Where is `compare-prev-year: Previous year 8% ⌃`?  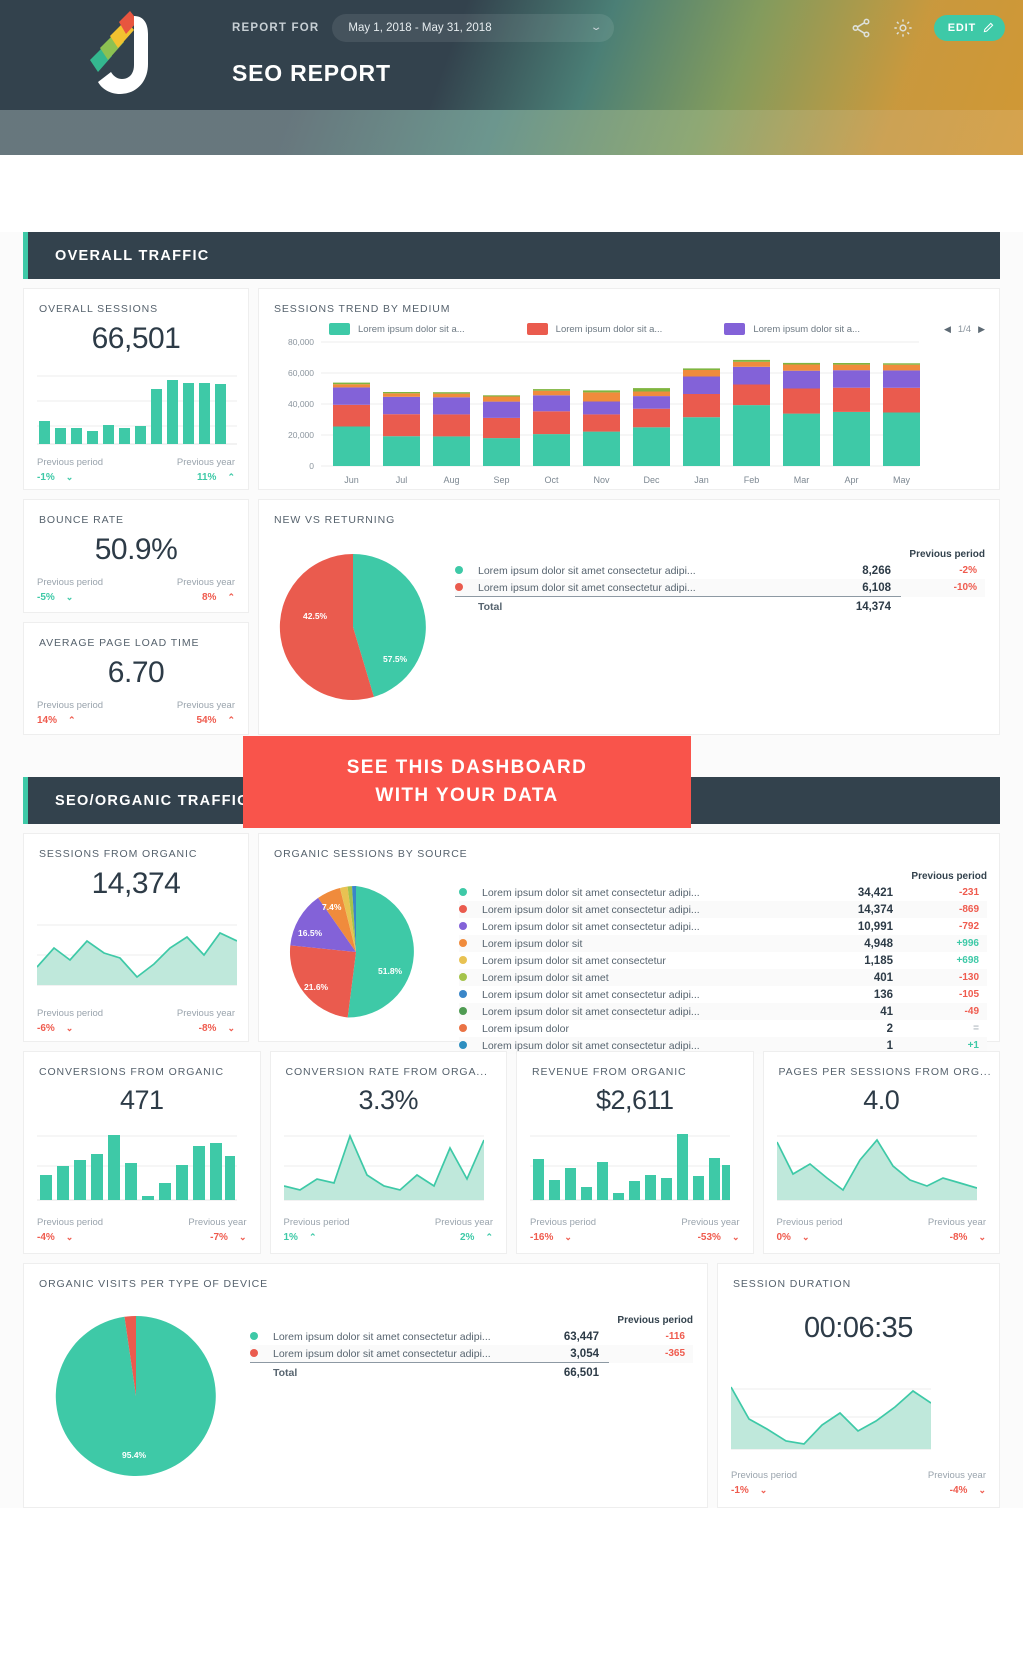 compare-prev-year: Previous year 8% ⌃ is located at coordinates (206, 590).